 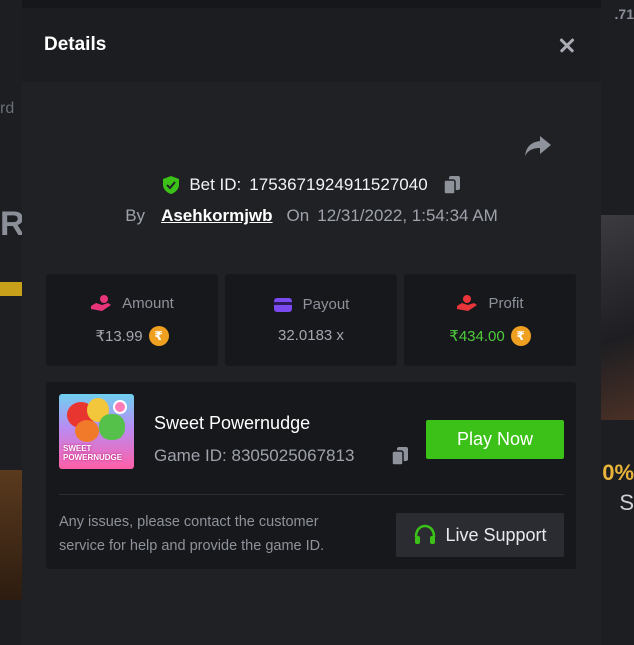 I want to click on bet-id-label: Bet ID:, so click(x=215, y=184).